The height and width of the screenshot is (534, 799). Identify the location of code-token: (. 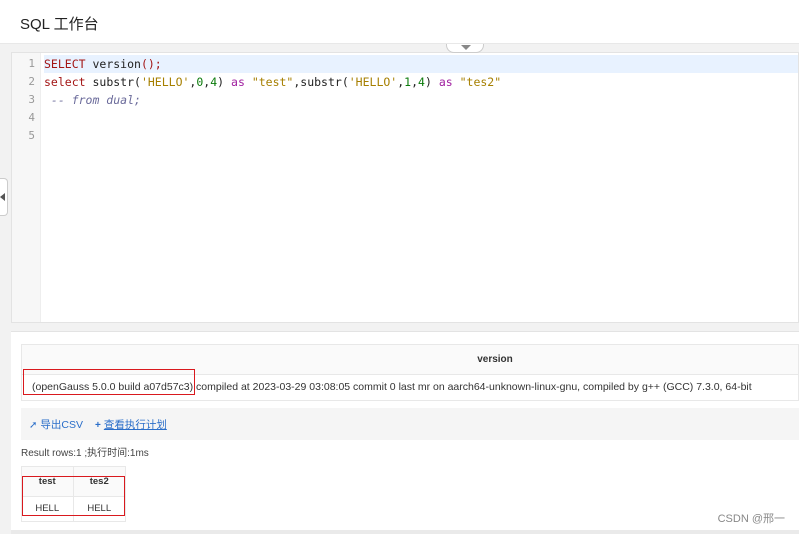
(137, 82).